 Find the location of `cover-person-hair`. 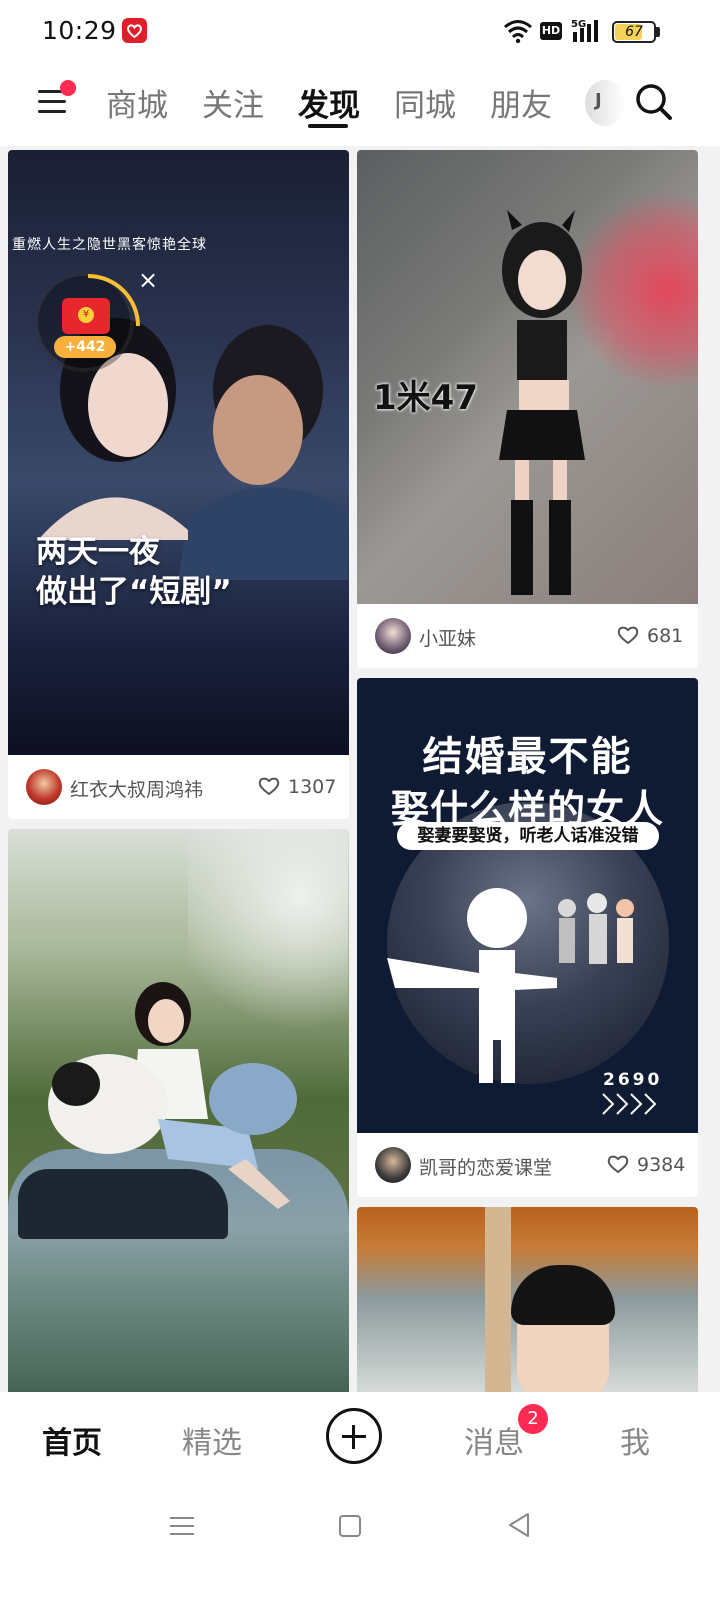

cover-person-hair is located at coordinates (563, 1295).